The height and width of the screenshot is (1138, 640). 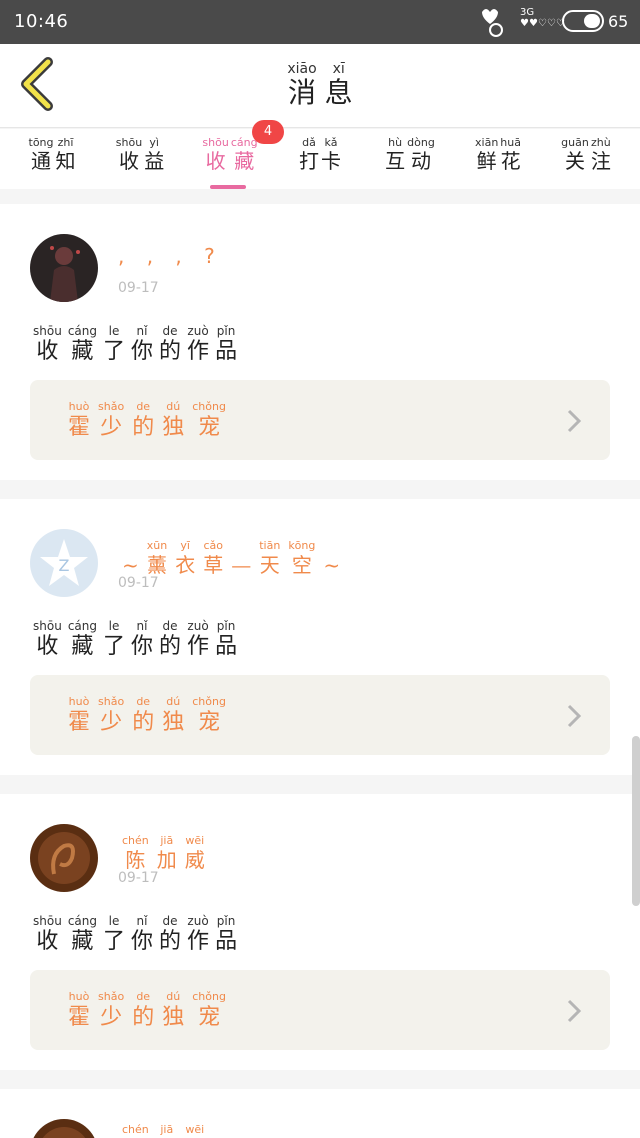 What do you see at coordinates (41, 21) in the screenshot?
I see `status-time: 10:46` at bounding box center [41, 21].